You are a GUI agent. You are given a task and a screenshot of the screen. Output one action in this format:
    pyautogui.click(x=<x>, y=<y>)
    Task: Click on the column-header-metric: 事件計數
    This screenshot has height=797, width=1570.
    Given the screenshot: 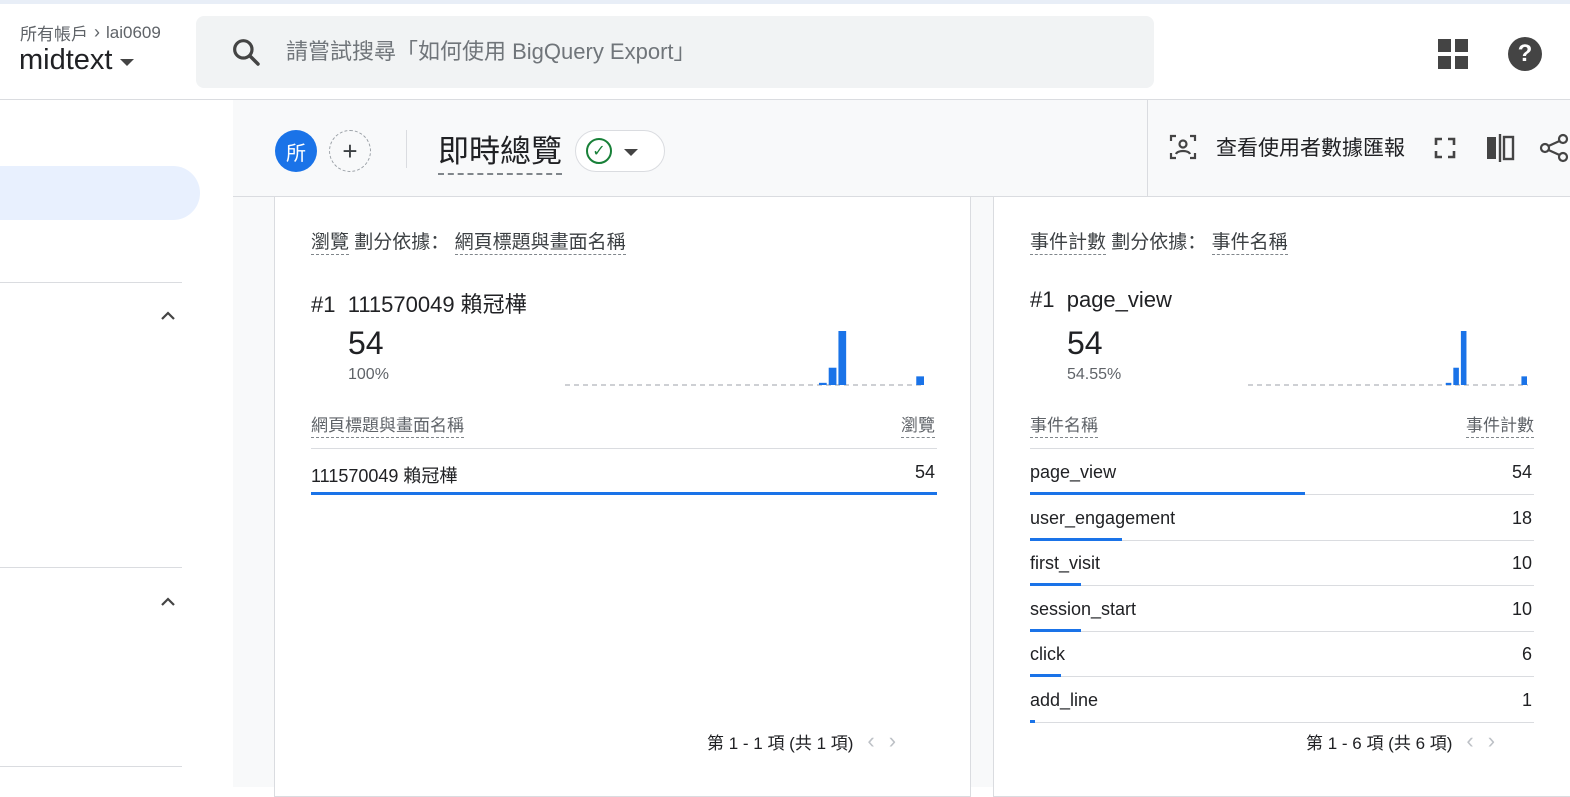 What is the action you would take?
    pyautogui.click(x=1500, y=424)
    